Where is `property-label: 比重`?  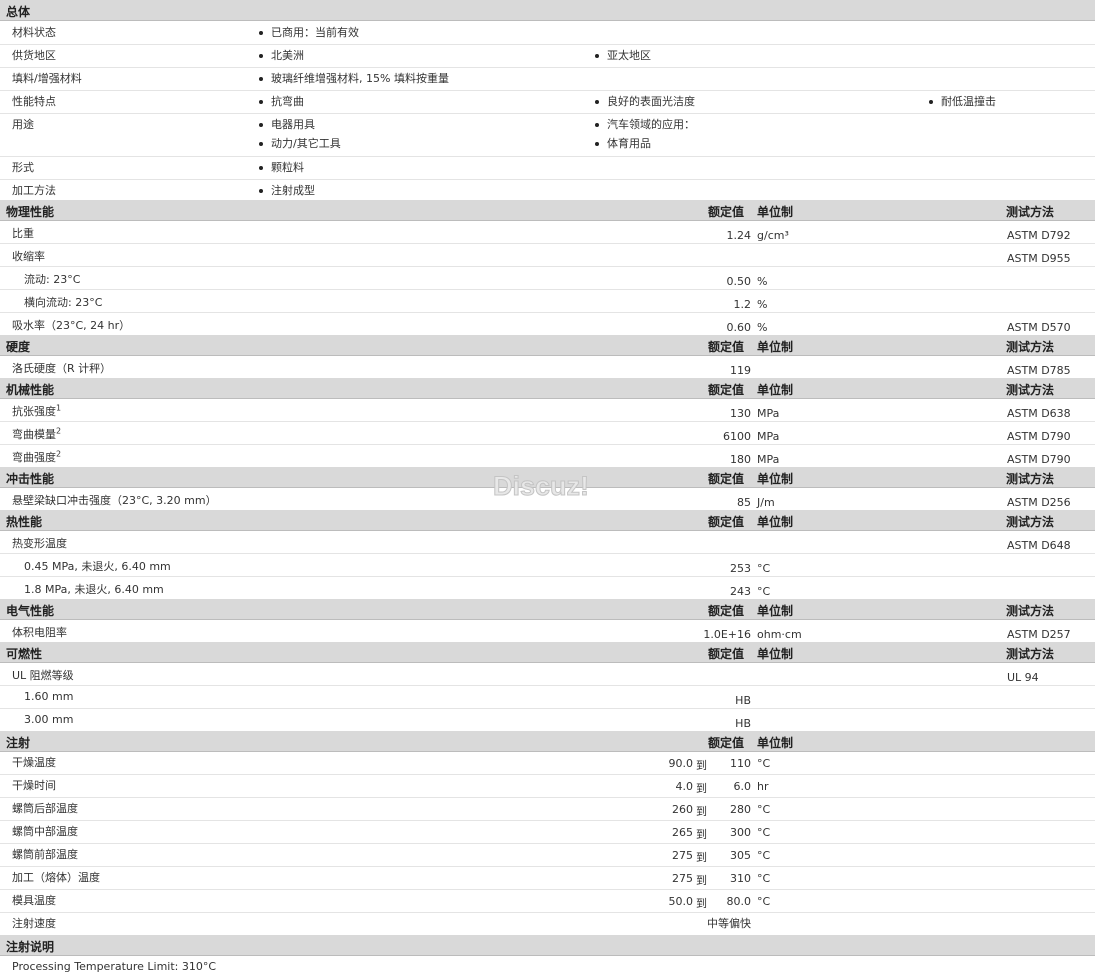
property-label: 比重 is located at coordinates (23, 233).